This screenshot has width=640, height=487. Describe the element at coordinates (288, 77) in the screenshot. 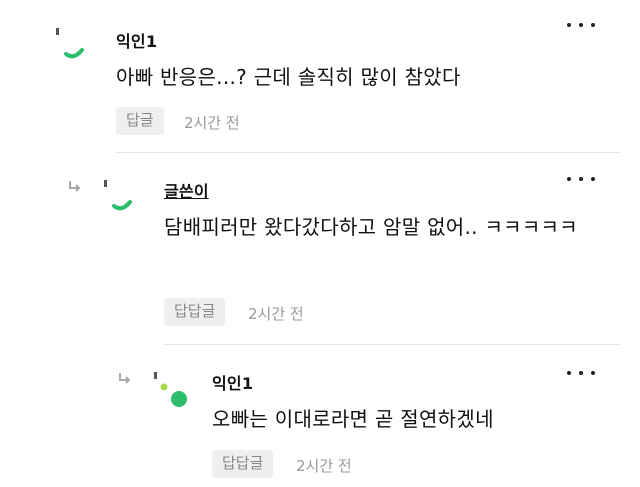

I see `comment-text: 아빠 반응은...? 근데 솔직히 많이 참았다` at that location.